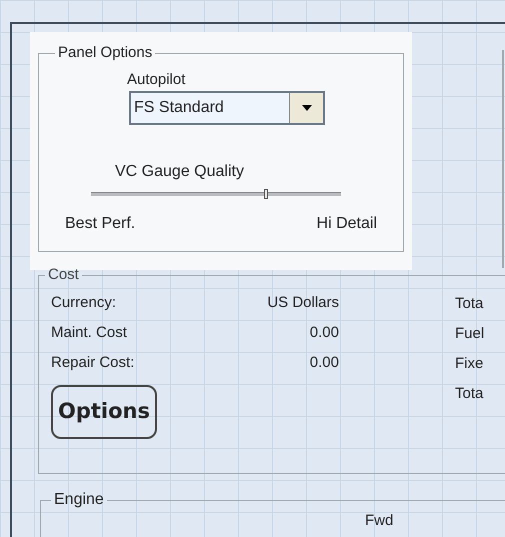  Describe the element at coordinates (105, 53) in the screenshot. I see `group-label: Panel Options` at that location.